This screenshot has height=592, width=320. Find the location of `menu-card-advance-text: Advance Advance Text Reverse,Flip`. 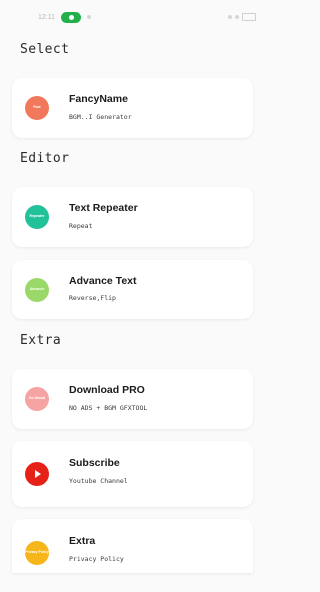

menu-card-advance-text: Advance Advance Text Reverse,Flip is located at coordinates (132, 289).